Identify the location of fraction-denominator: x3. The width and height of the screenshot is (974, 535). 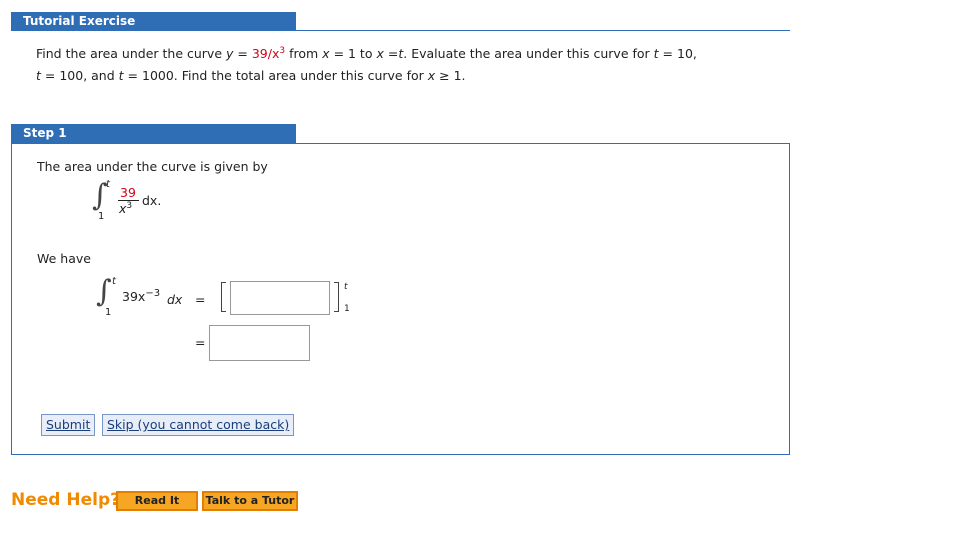
(126, 209).